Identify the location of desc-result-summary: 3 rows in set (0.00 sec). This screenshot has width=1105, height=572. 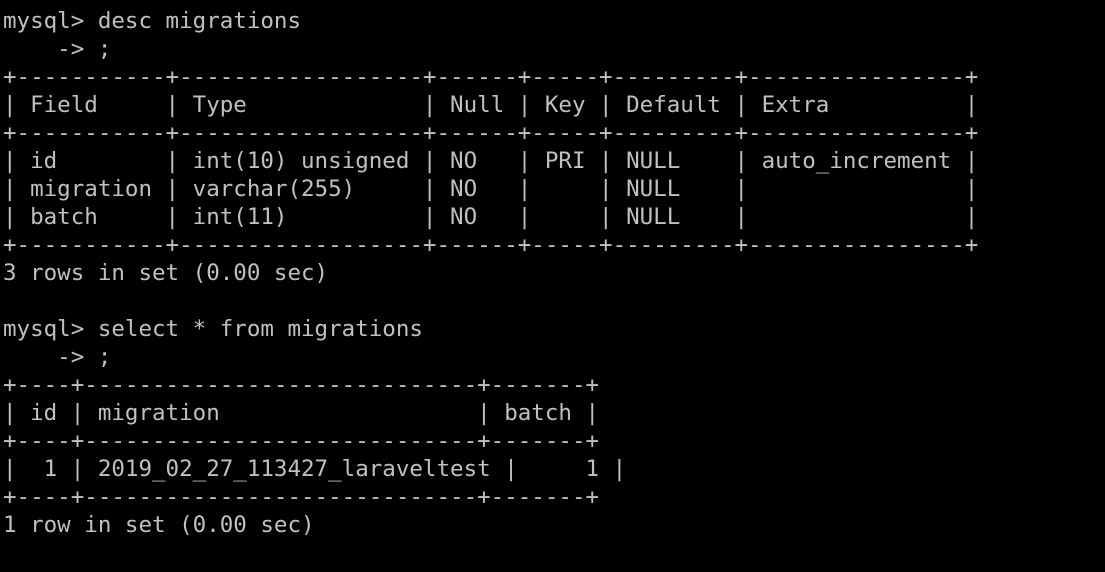
(166, 273).